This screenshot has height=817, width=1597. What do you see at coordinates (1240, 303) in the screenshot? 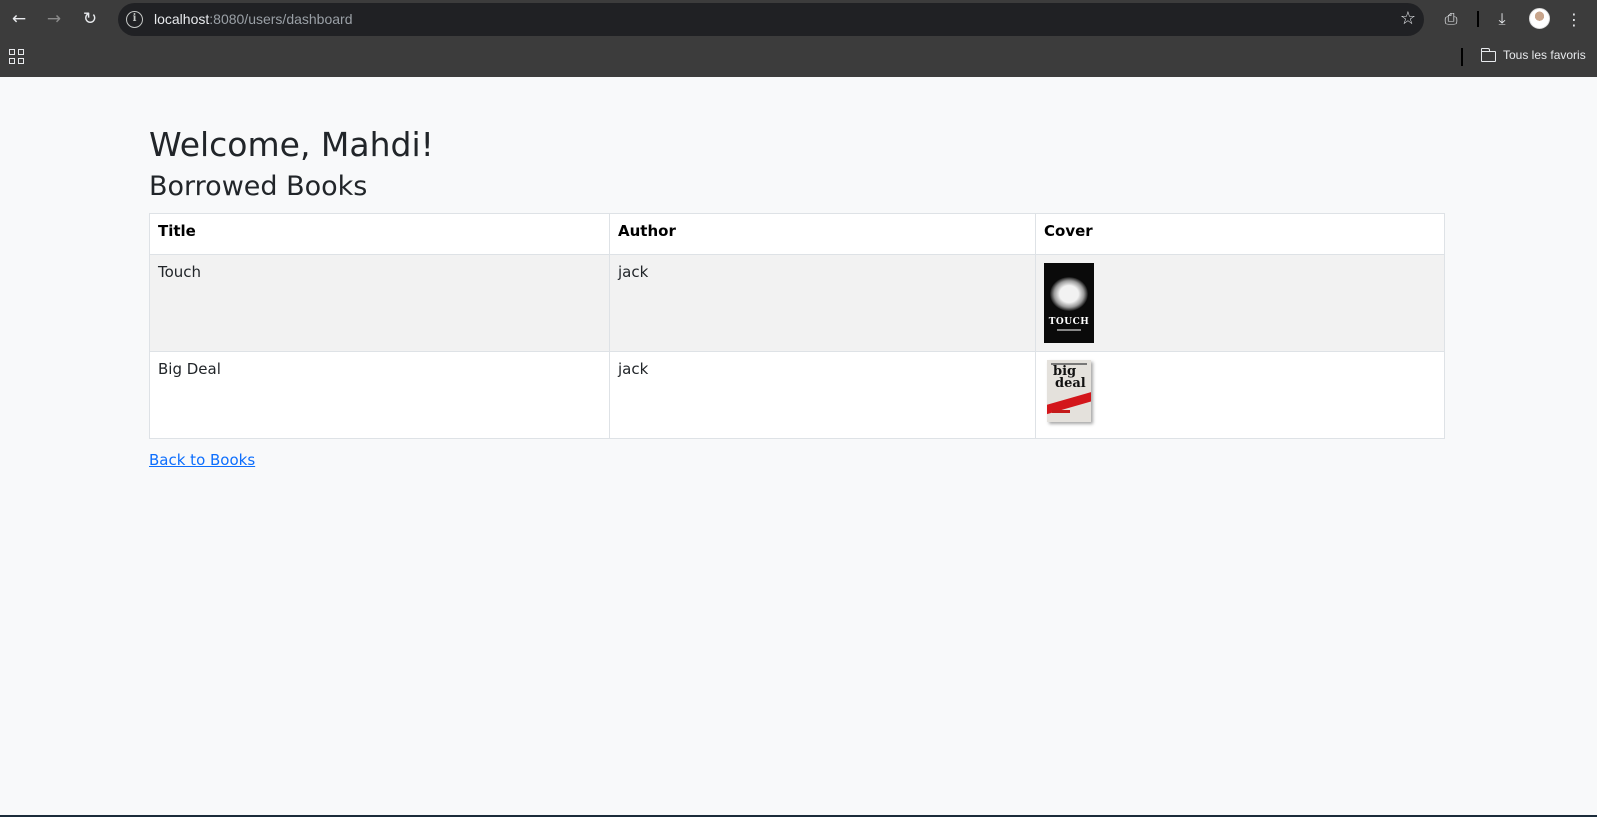
I see `book-cover-cell: TOUCH` at bounding box center [1240, 303].